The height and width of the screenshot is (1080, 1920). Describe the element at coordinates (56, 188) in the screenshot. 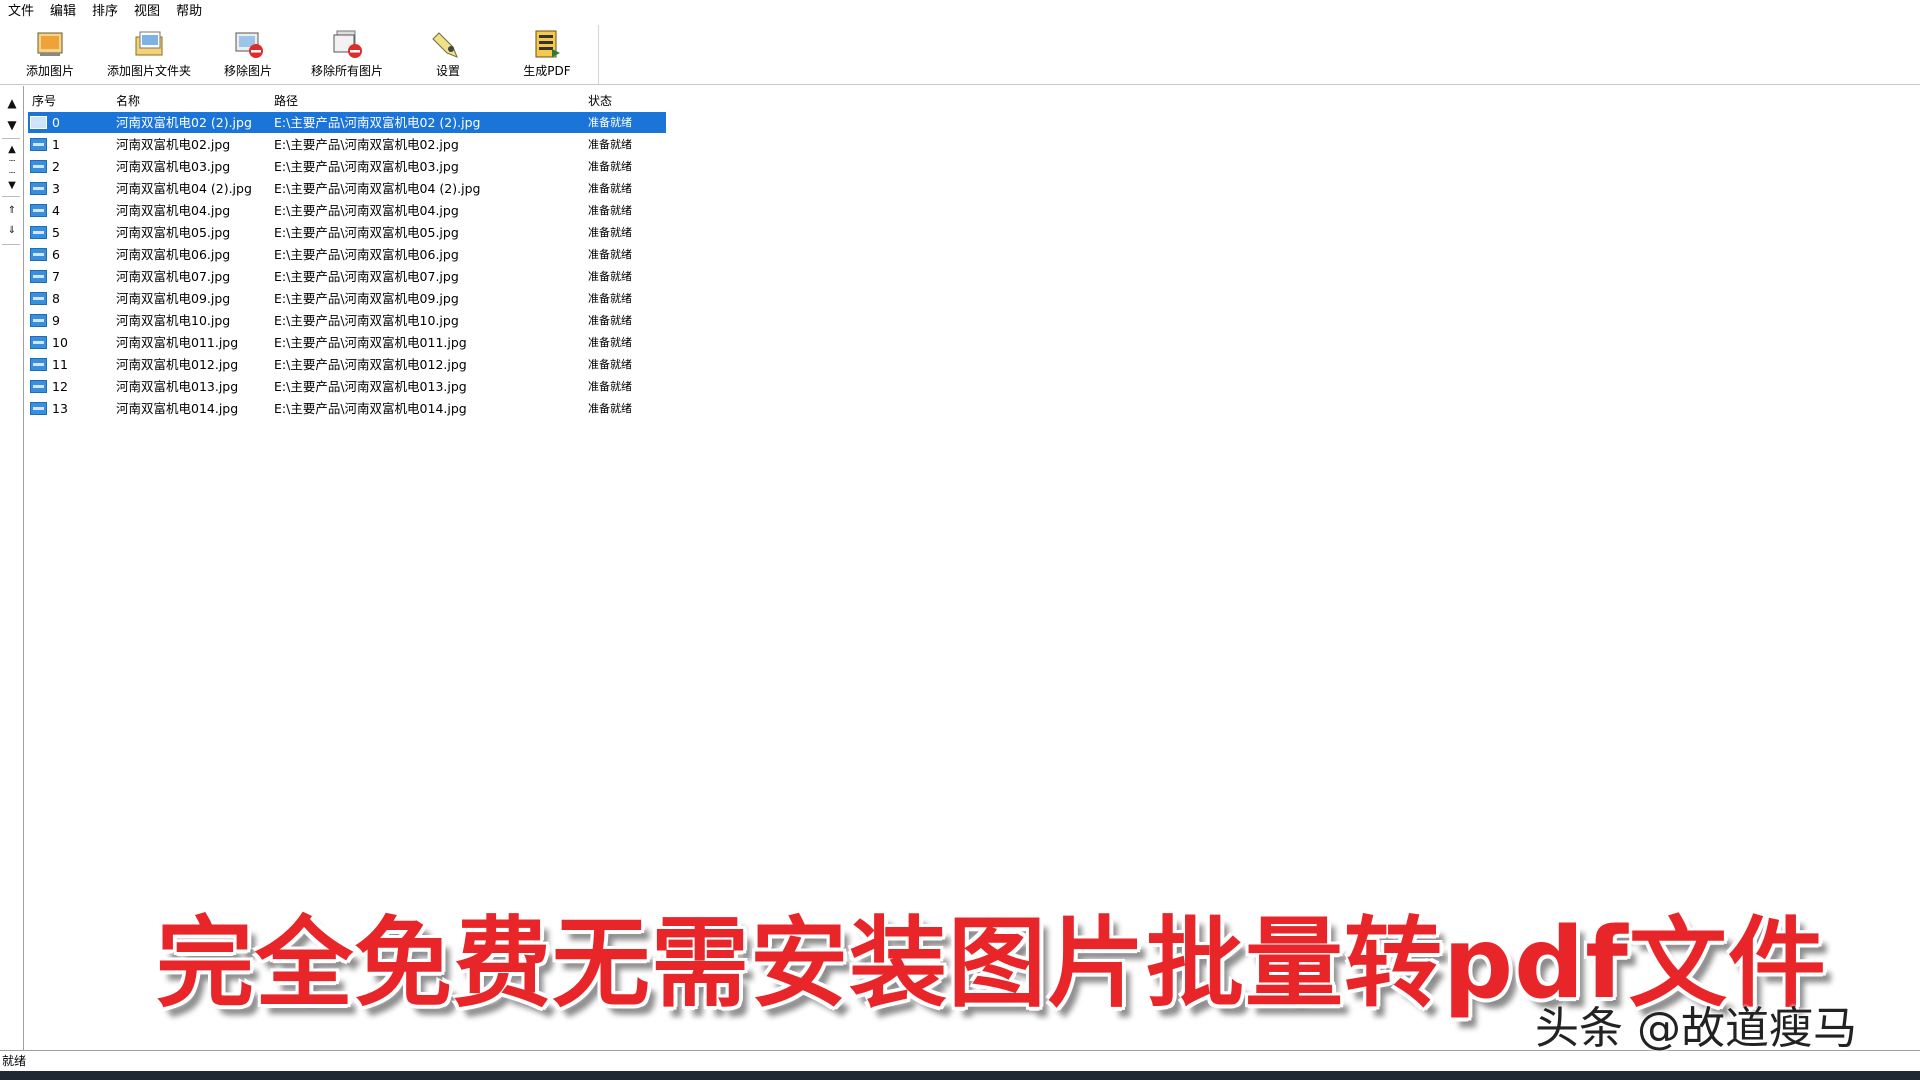

I see `row-index: 3` at that location.